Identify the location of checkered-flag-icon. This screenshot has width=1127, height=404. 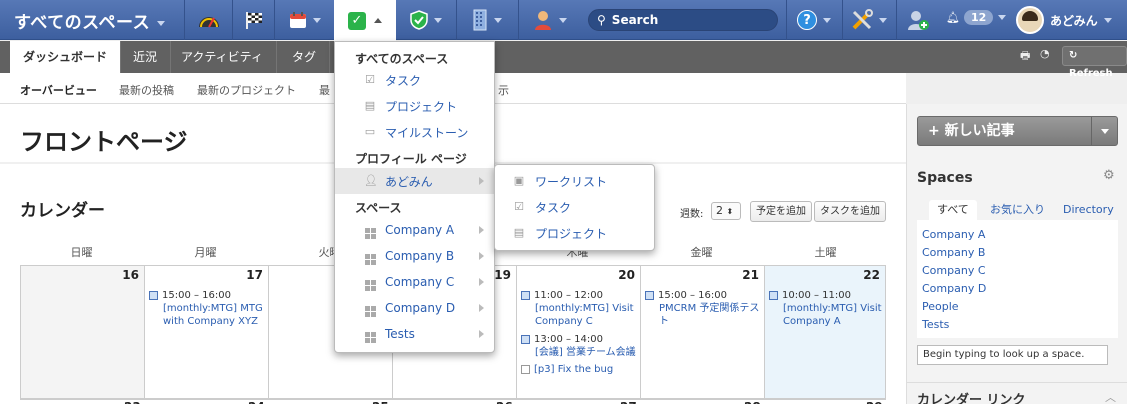
(254, 20).